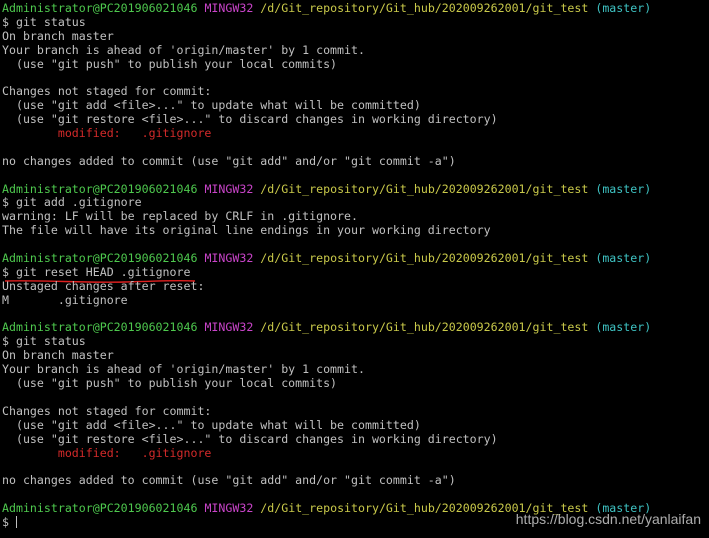 The image size is (709, 538). What do you see at coordinates (103, 271) in the screenshot?
I see `command-text: git reset HEAD .gitignore` at bounding box center [103, 271].